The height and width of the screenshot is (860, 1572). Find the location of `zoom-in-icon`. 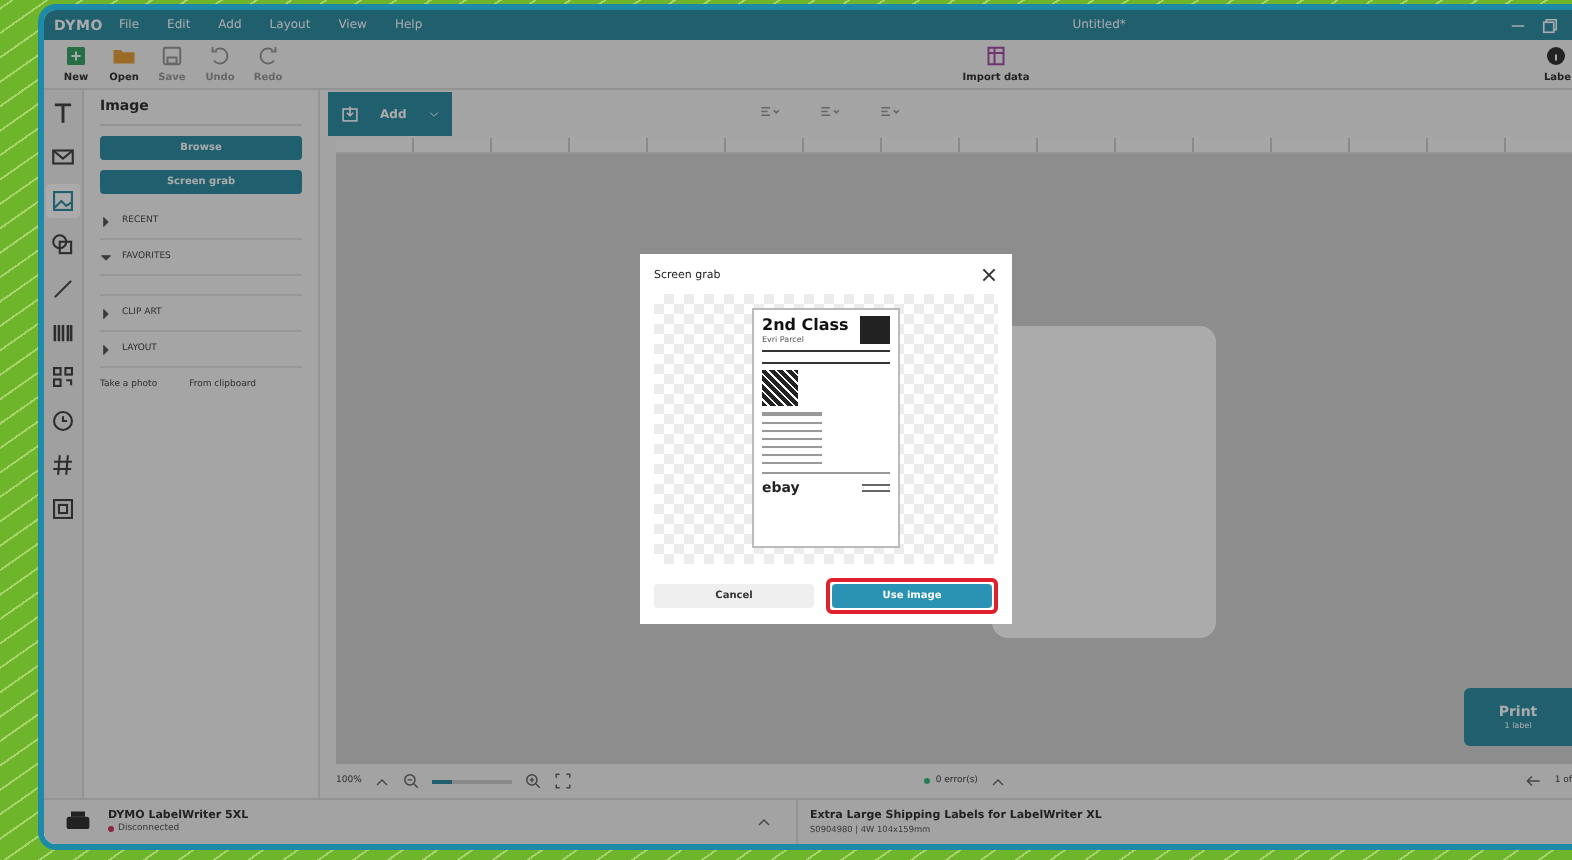

zoom-in-icon is located at coordinates (532, 781).